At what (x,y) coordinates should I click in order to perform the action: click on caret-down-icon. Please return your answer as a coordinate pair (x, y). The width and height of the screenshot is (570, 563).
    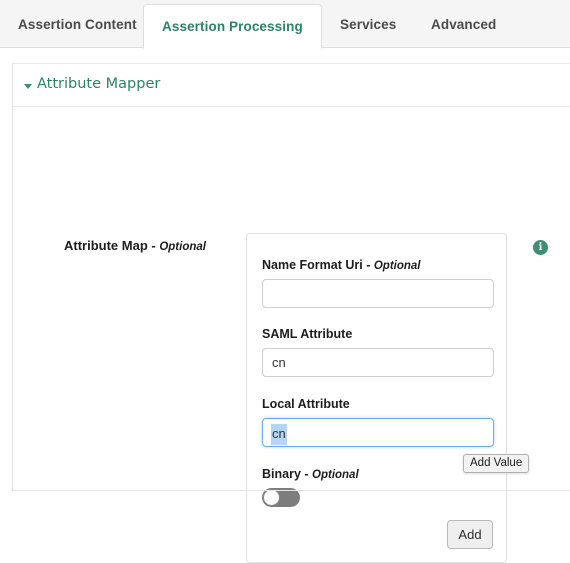
    Looking at the image, I should click on (28, 86).